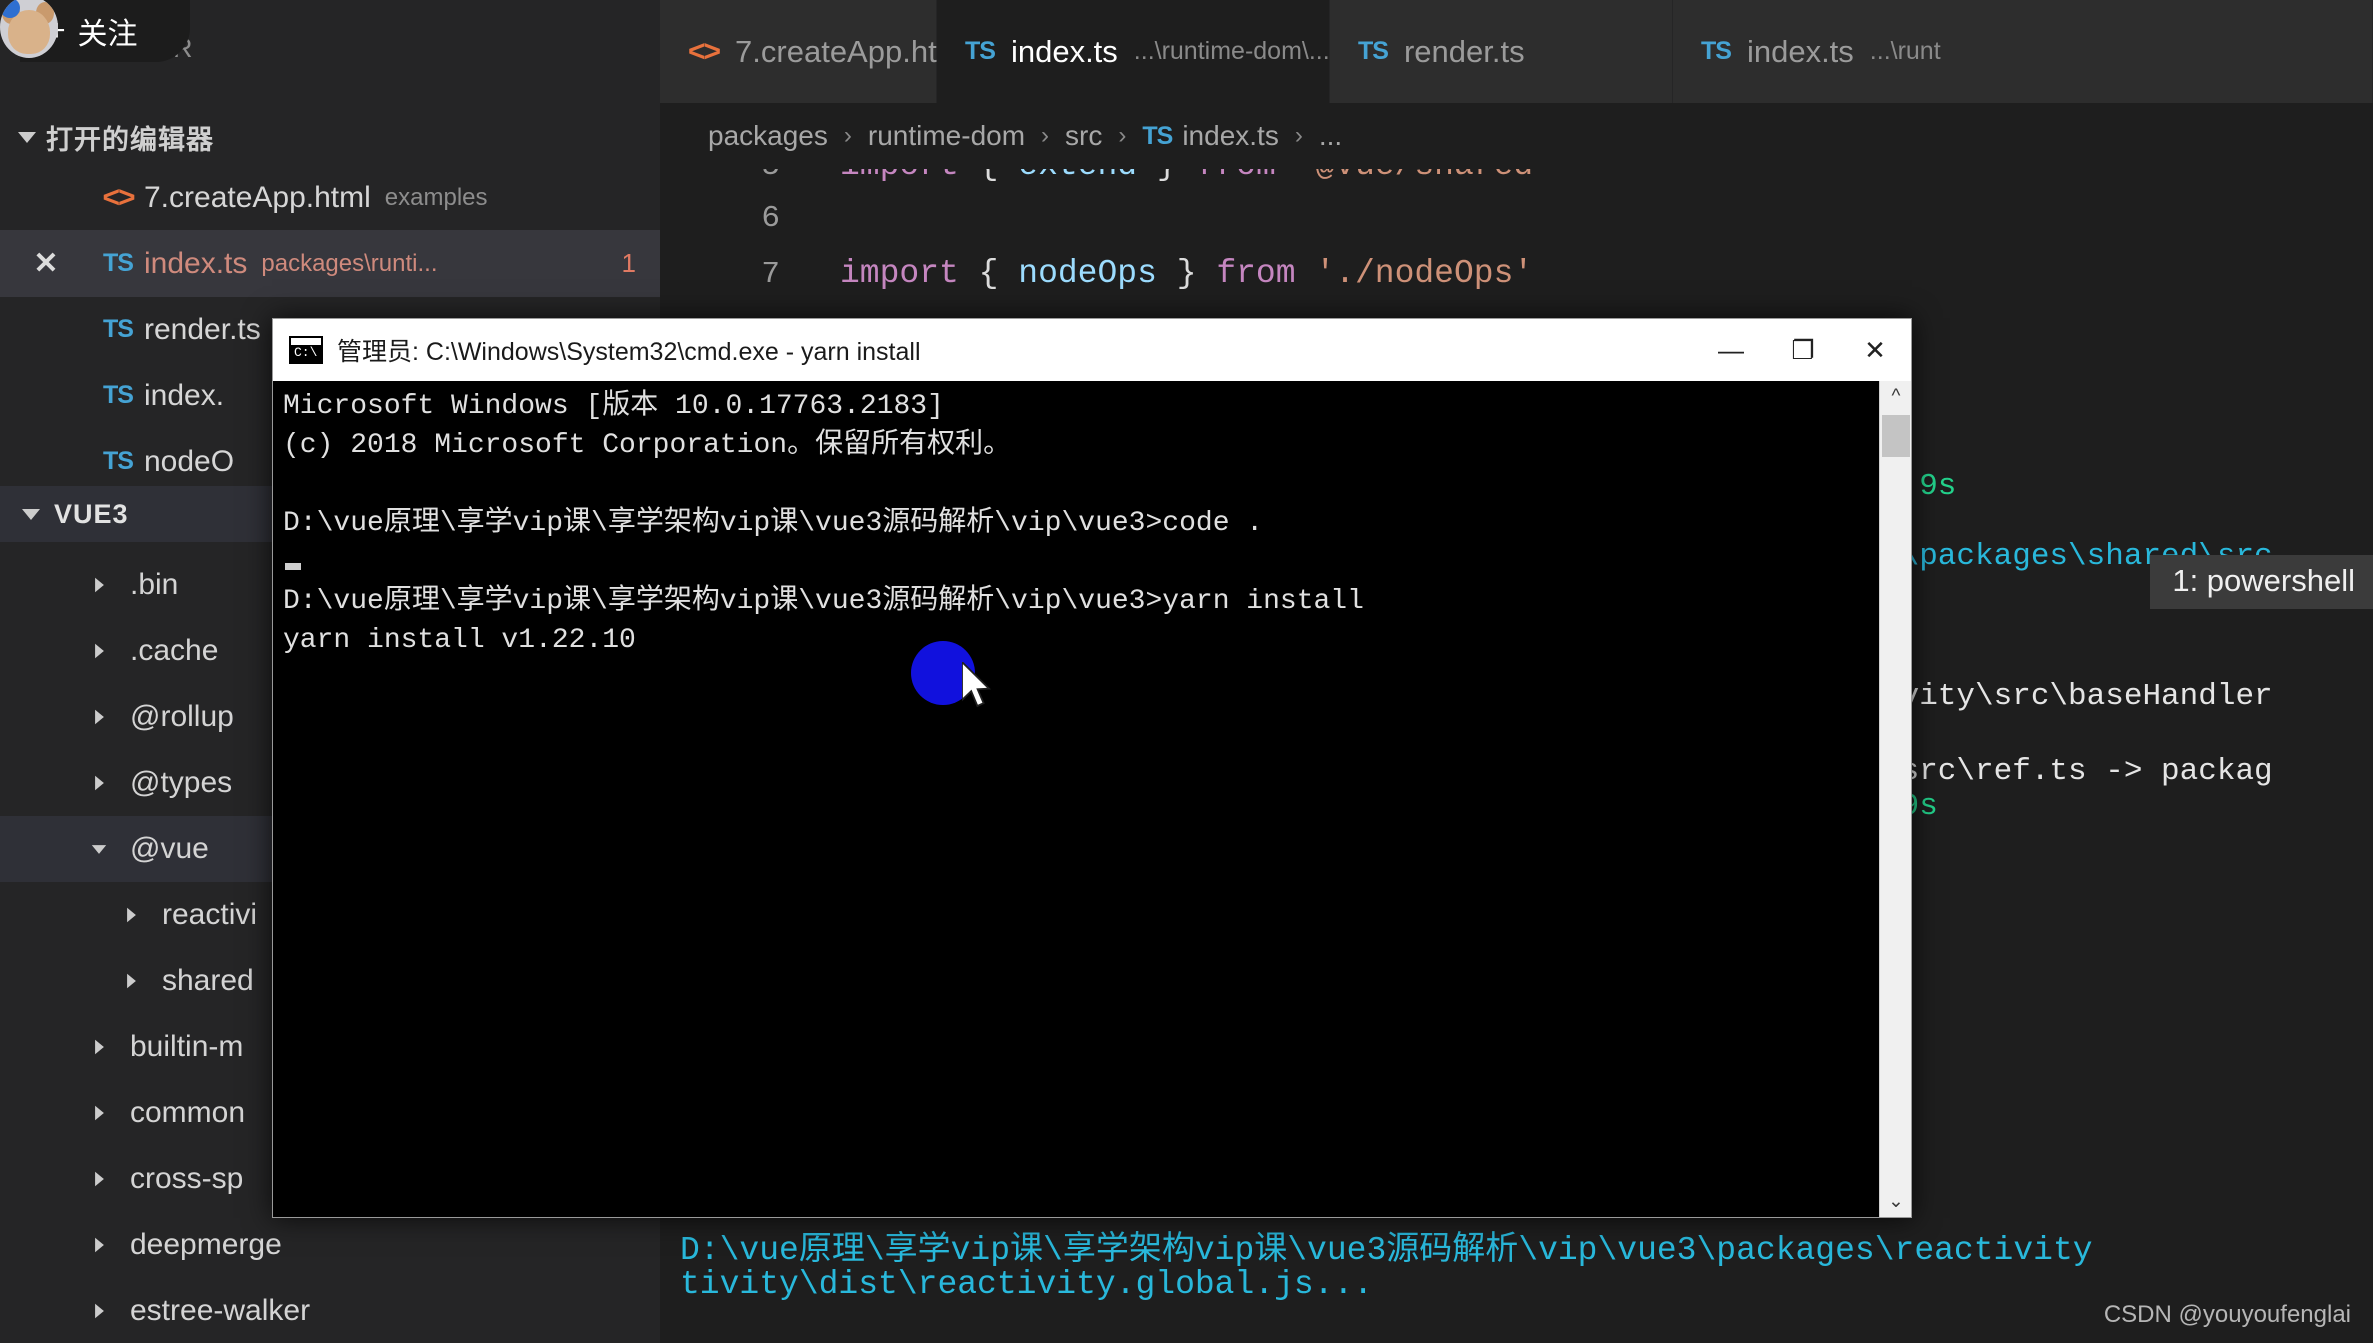 The height and width of the screenshot is (1343, 2373). I want to click on tree-item-label: shared, so click(208, 980).